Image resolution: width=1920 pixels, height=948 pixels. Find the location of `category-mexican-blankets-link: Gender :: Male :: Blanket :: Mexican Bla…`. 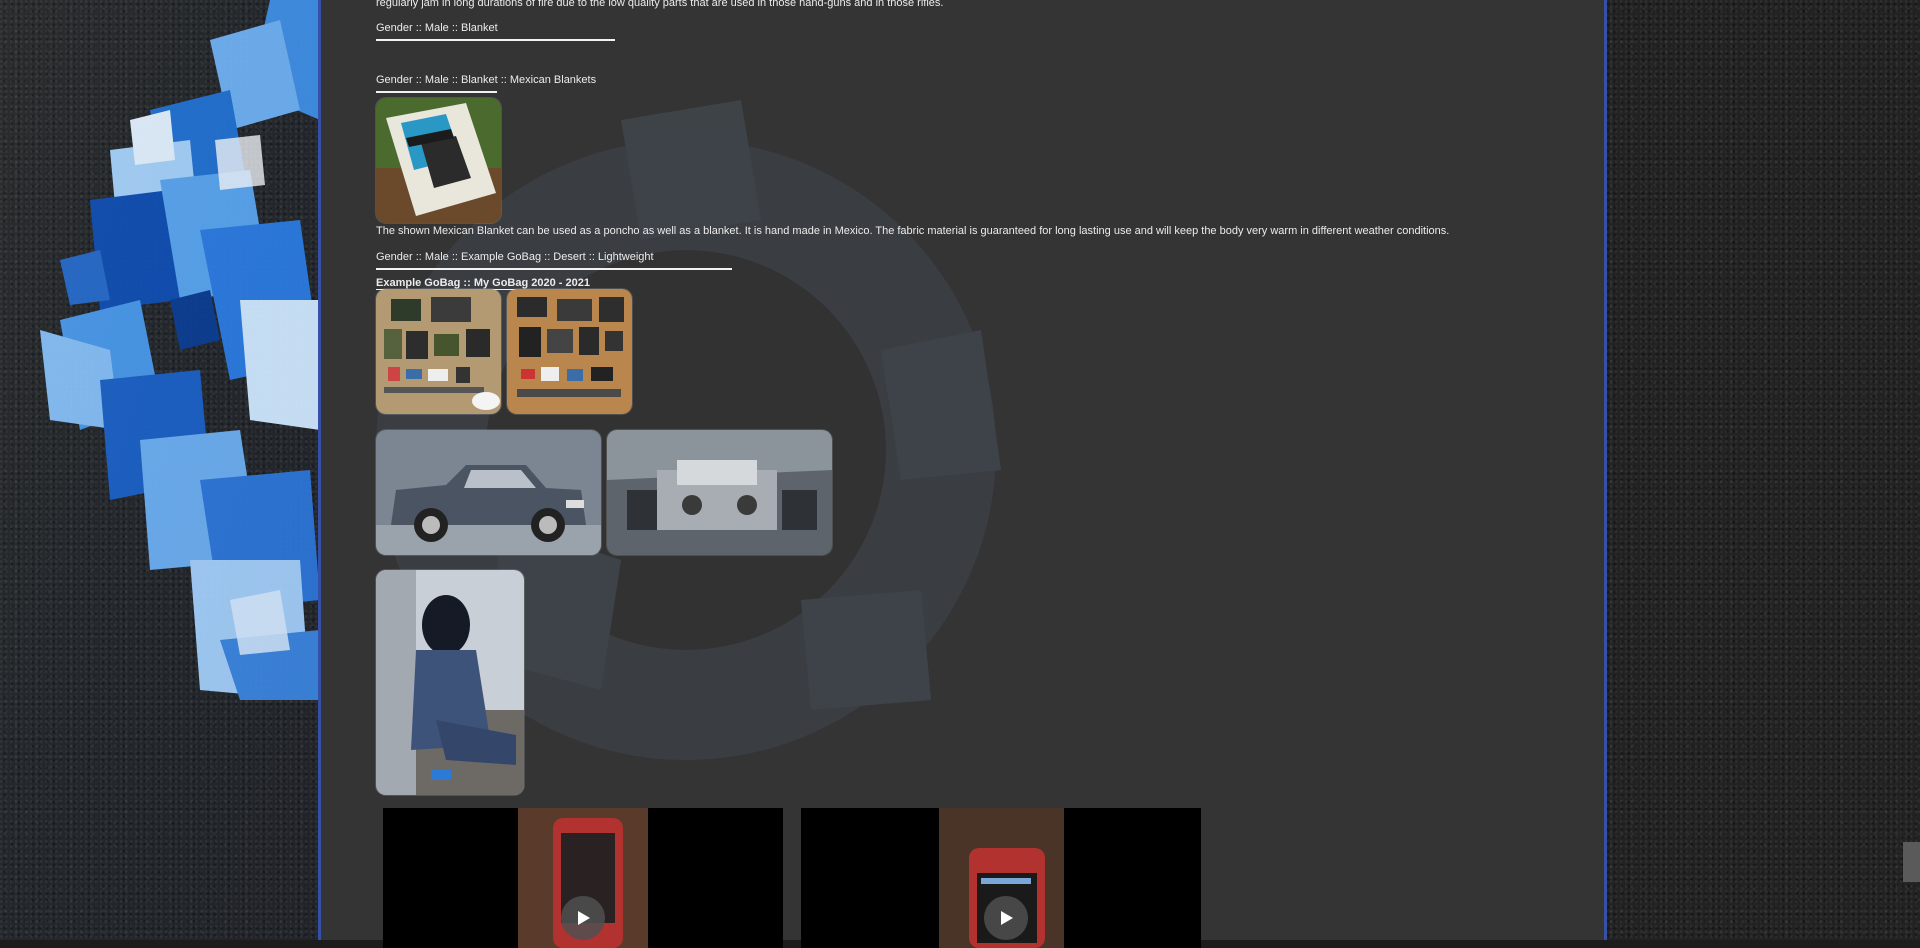

category-mexican-blankets-link: Gender :: Male :: Blanket :: Mexican Bla… is located at coordinates (486, 80).